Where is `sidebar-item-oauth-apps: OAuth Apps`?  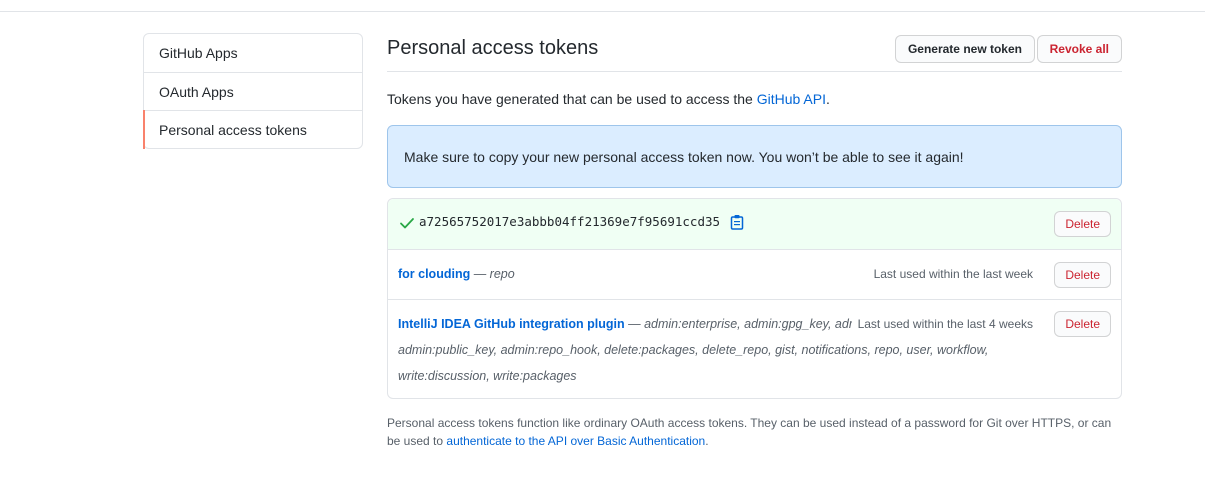 sidebar-item-oauth-apps: OAuth Apps is located at coordinates (253, 91).